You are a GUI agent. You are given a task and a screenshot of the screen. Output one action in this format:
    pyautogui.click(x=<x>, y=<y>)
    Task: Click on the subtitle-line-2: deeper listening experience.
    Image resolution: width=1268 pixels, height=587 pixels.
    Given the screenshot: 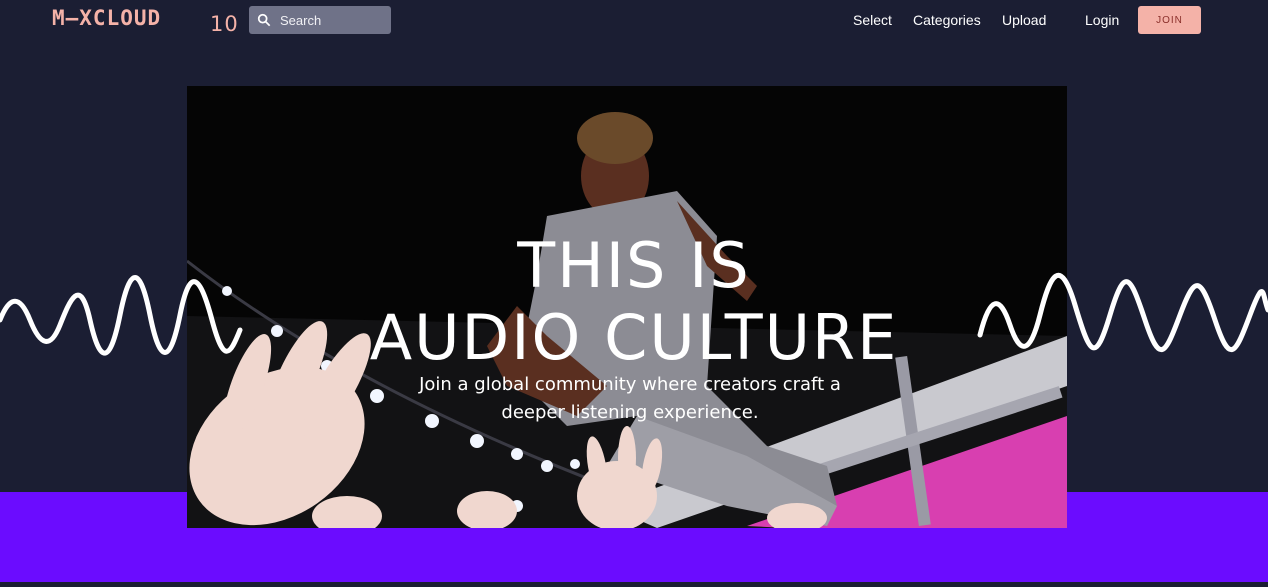 What is the action you would take?
    pyautogui.click(x=630, y=412)
    